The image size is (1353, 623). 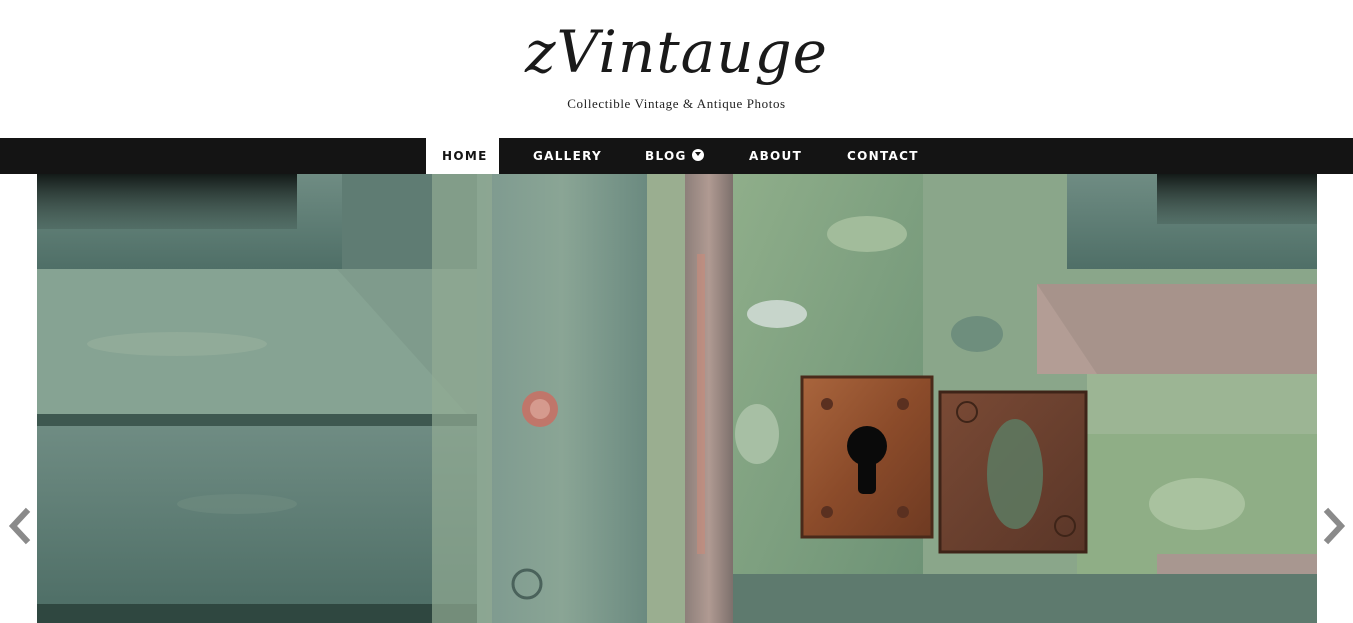 What do you see at coordinates (462, 156) in the screenshot?
I see `nav-item-home: HOME` at bounding box center [462, 156].